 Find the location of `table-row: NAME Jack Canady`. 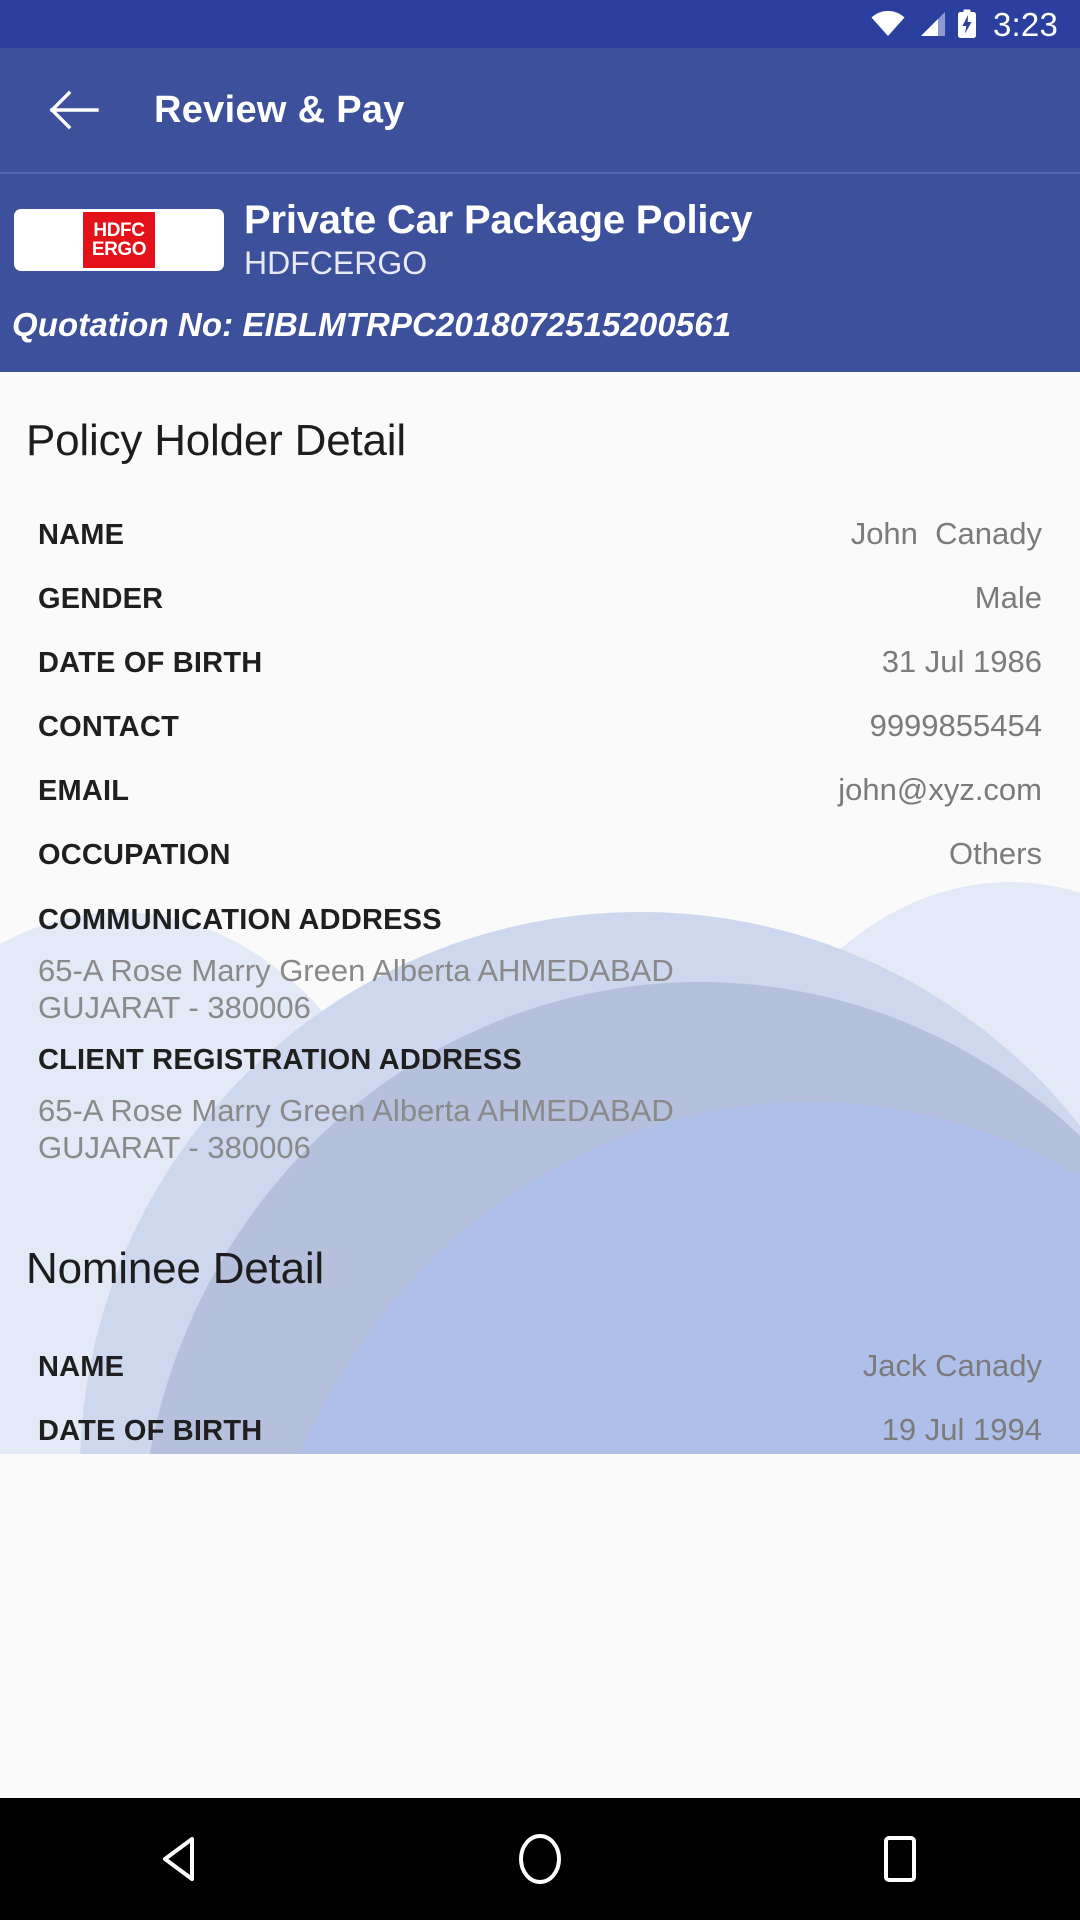

table-row: NAME Jack Canady is located at coordinates (540, 1366).